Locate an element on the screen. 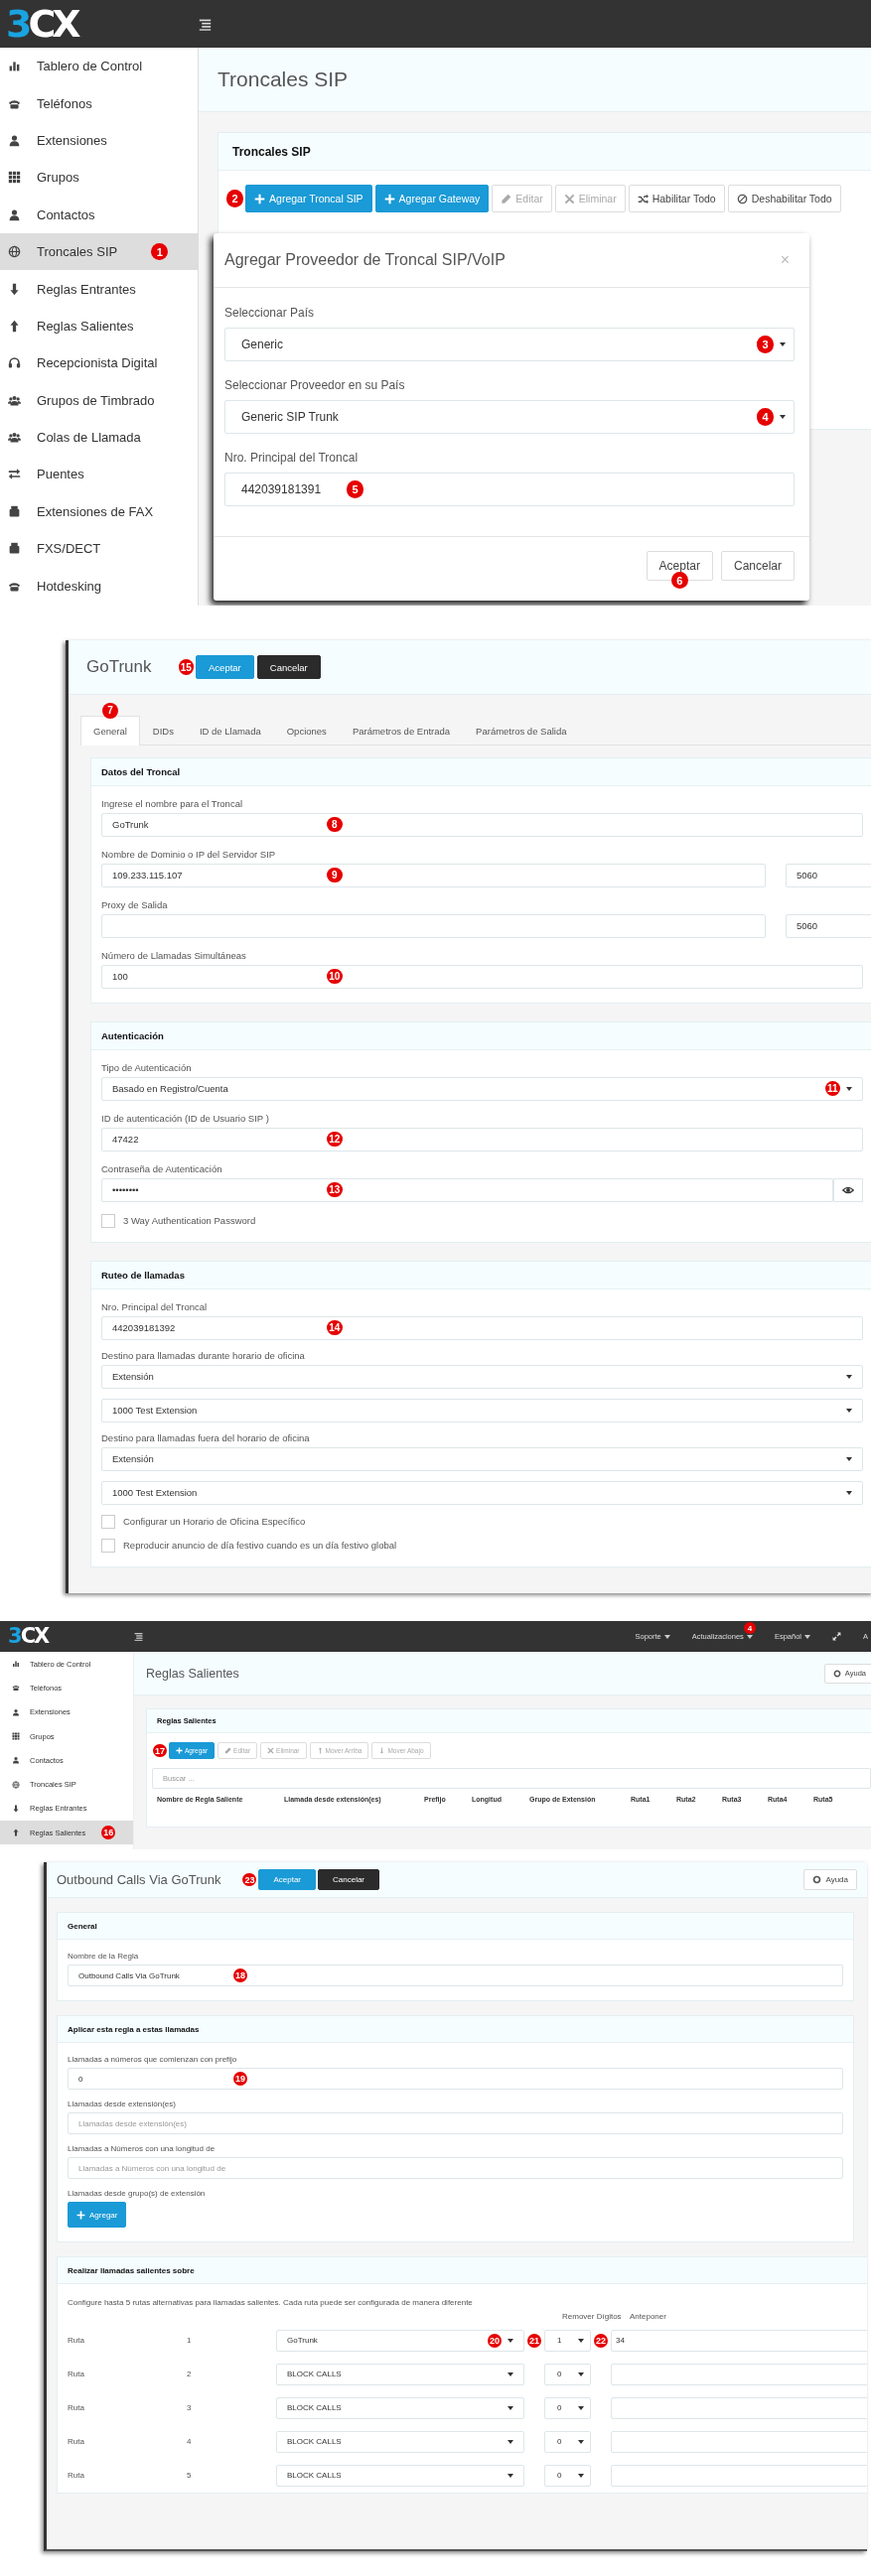 This screenshot has height=2576, width=871. sidebar-item: Puentes is located at coordinates (99, 475).